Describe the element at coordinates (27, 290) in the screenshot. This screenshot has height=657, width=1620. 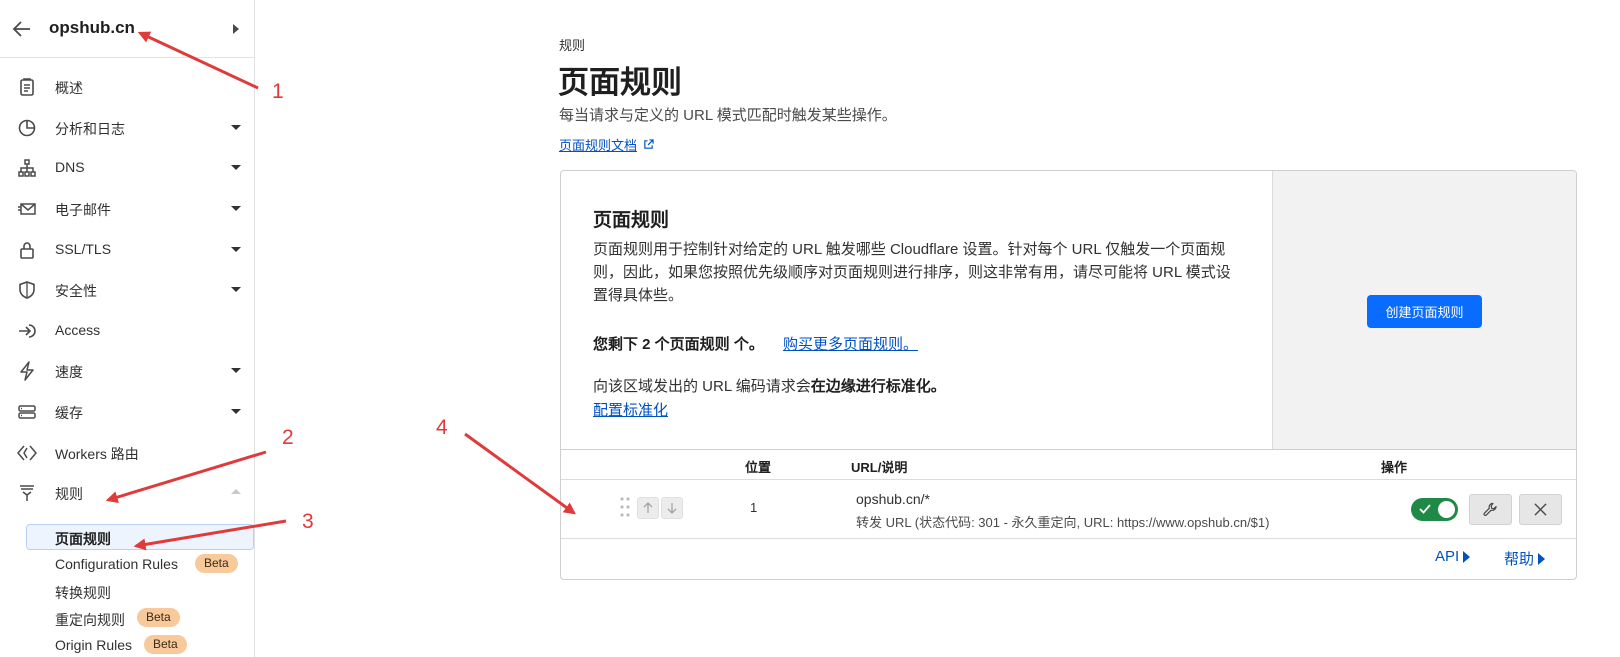
I see `shield-icon` at that location.